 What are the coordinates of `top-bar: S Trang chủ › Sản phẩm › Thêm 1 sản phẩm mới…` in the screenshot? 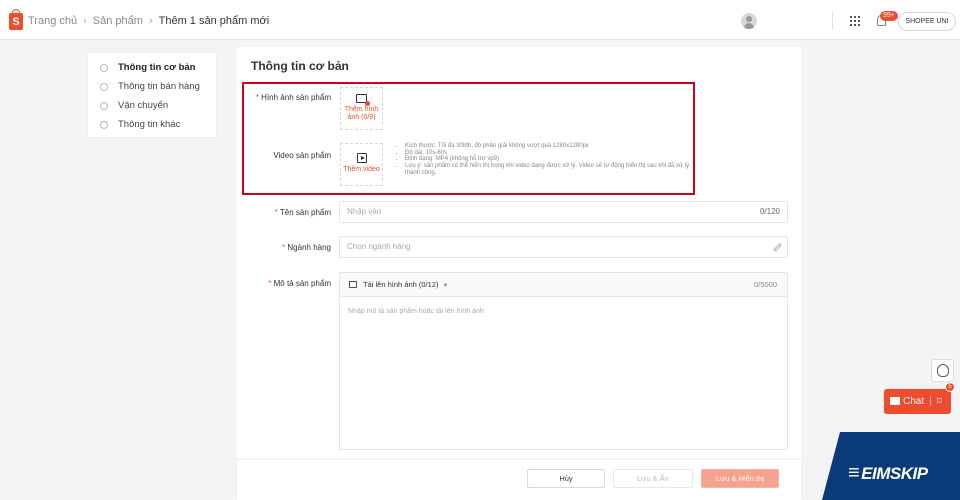 It's located at (480, 20).